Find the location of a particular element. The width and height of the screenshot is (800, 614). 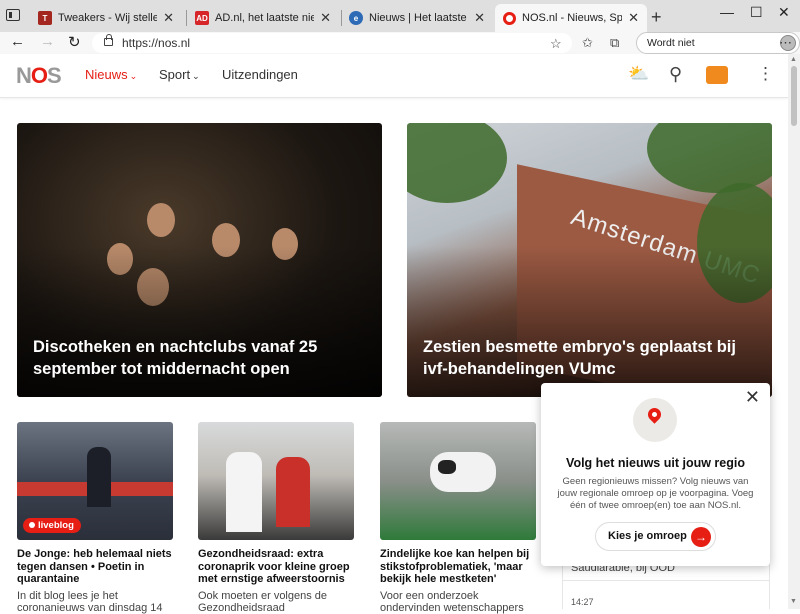

arrow-right-icon: → is located at coordinates (701, 537).